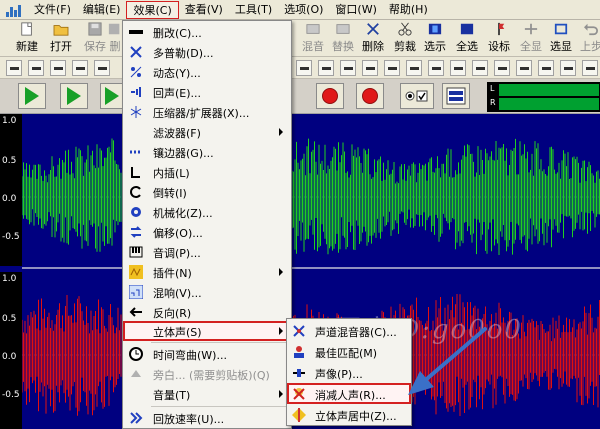  I want to click on record-options-toggle, so click(417, 96).